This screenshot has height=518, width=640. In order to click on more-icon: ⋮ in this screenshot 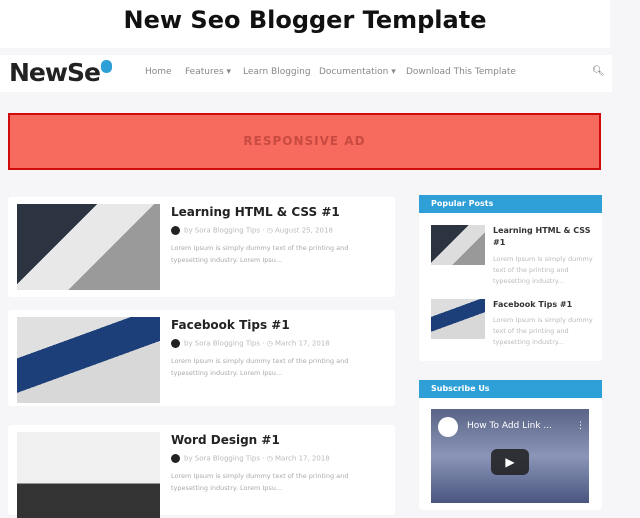, I will do `click(580, 426)`.